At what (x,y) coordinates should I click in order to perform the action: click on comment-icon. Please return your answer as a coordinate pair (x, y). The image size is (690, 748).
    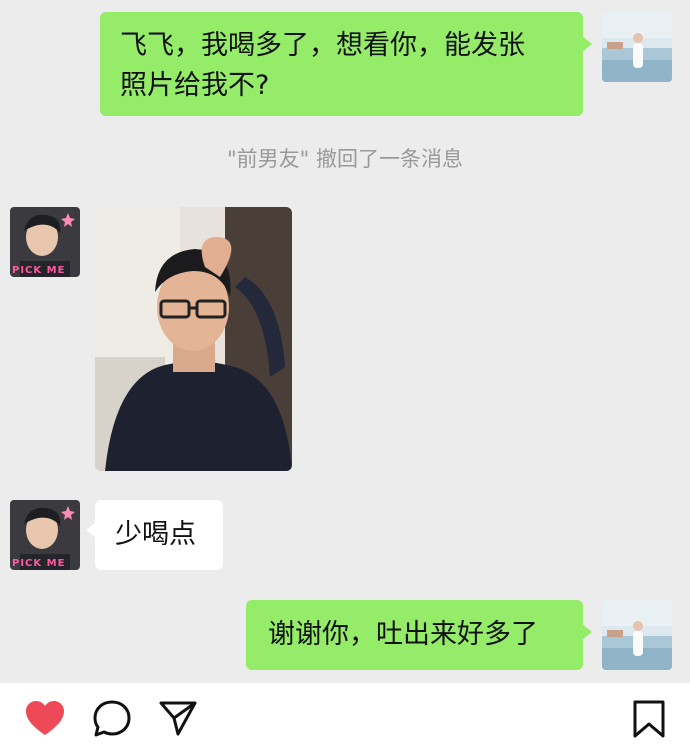
    Looking at the image, I should click on (112, 718).